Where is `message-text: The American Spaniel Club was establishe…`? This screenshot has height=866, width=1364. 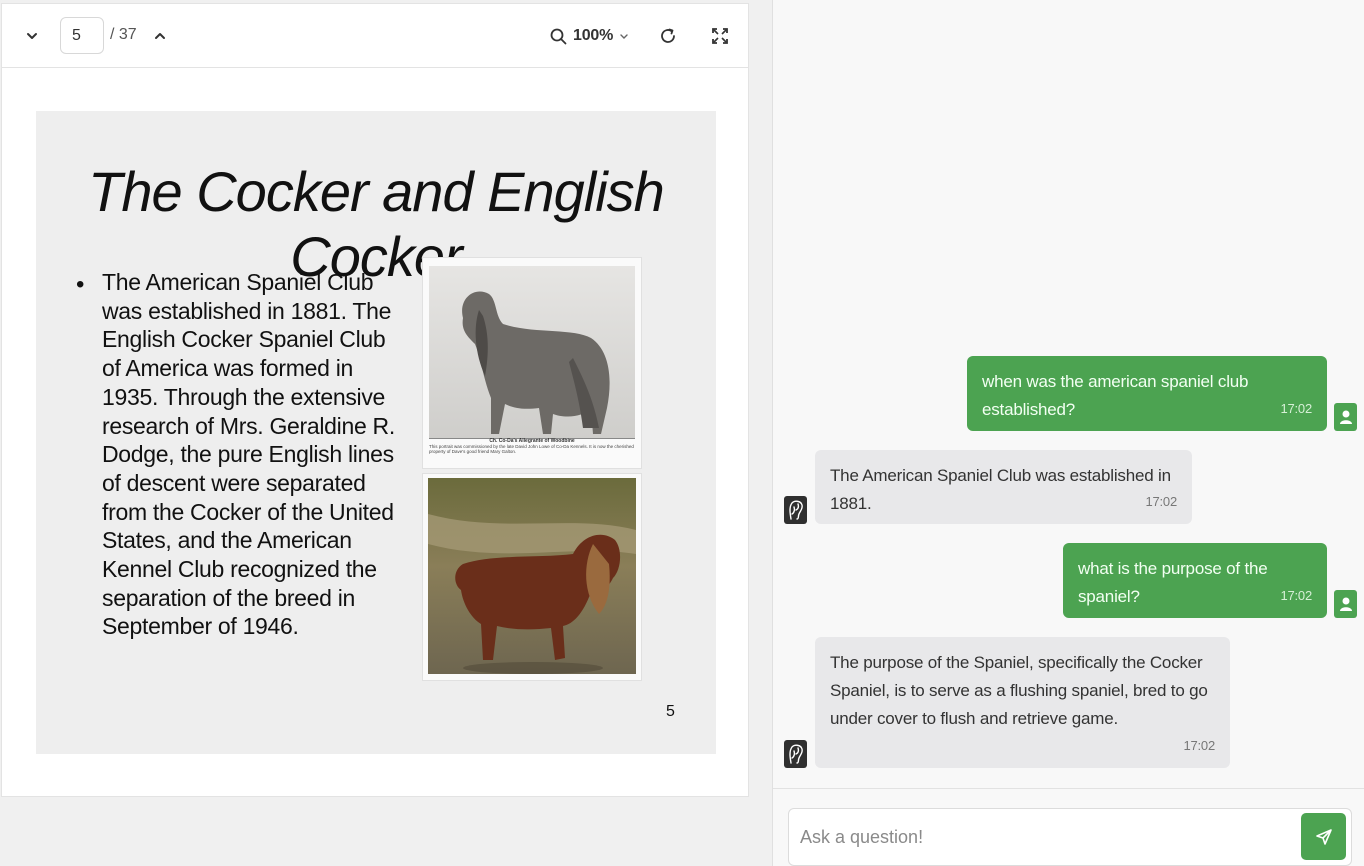 message-text: The American Spaniel Club was establishe… is located at coordinates (1000, 489).